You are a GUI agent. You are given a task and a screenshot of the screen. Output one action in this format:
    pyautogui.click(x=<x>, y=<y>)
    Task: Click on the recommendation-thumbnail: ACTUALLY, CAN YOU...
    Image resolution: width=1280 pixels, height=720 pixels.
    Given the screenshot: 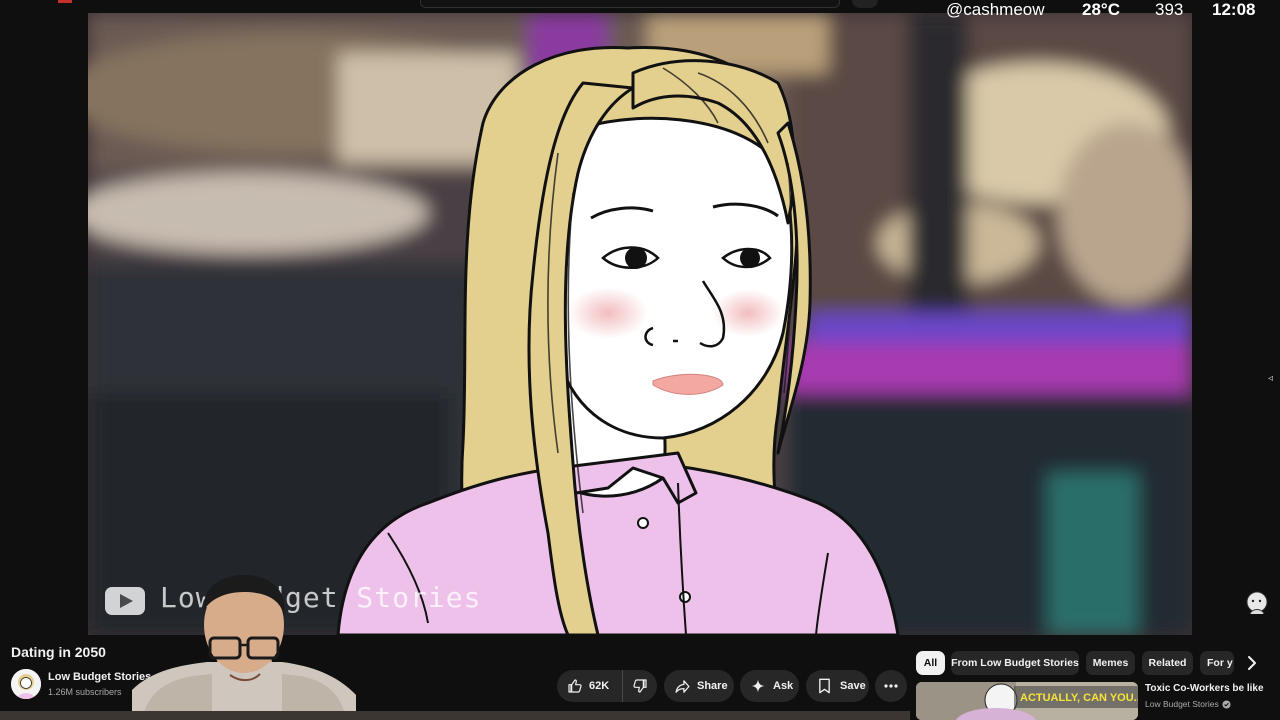 What is the action you would take?
    pyautogui.click(x=1027, y=701)
    